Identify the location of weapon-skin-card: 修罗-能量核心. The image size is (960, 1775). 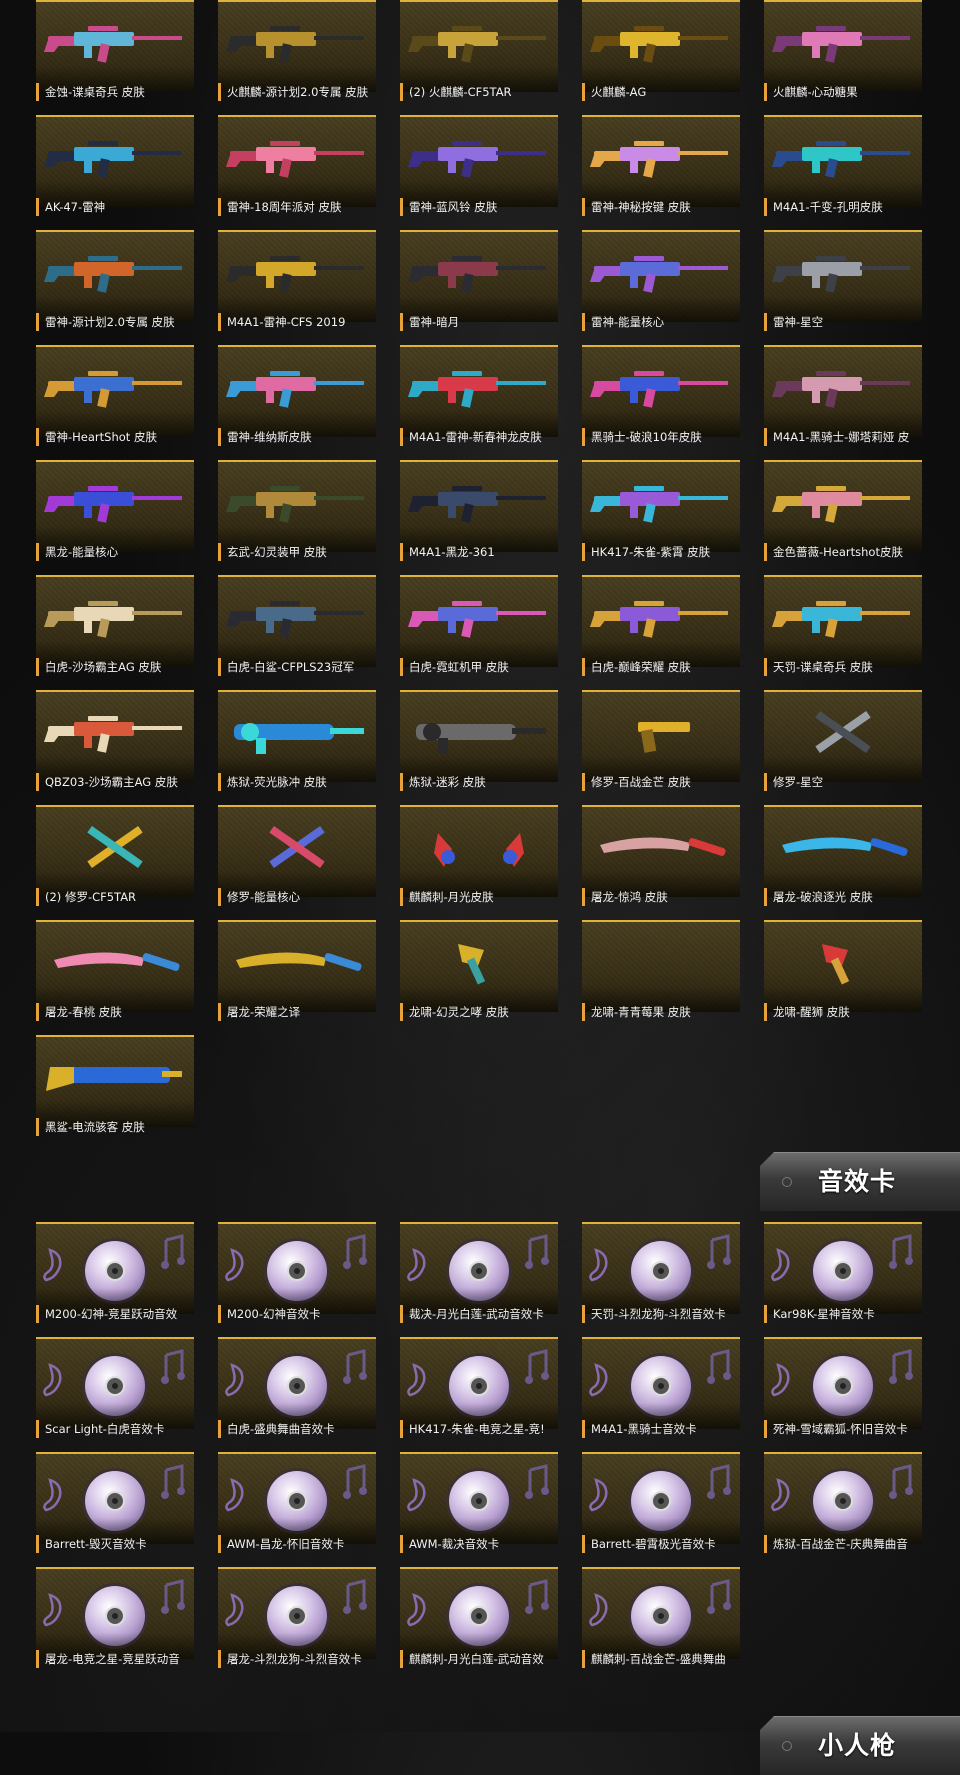
(297, 862).